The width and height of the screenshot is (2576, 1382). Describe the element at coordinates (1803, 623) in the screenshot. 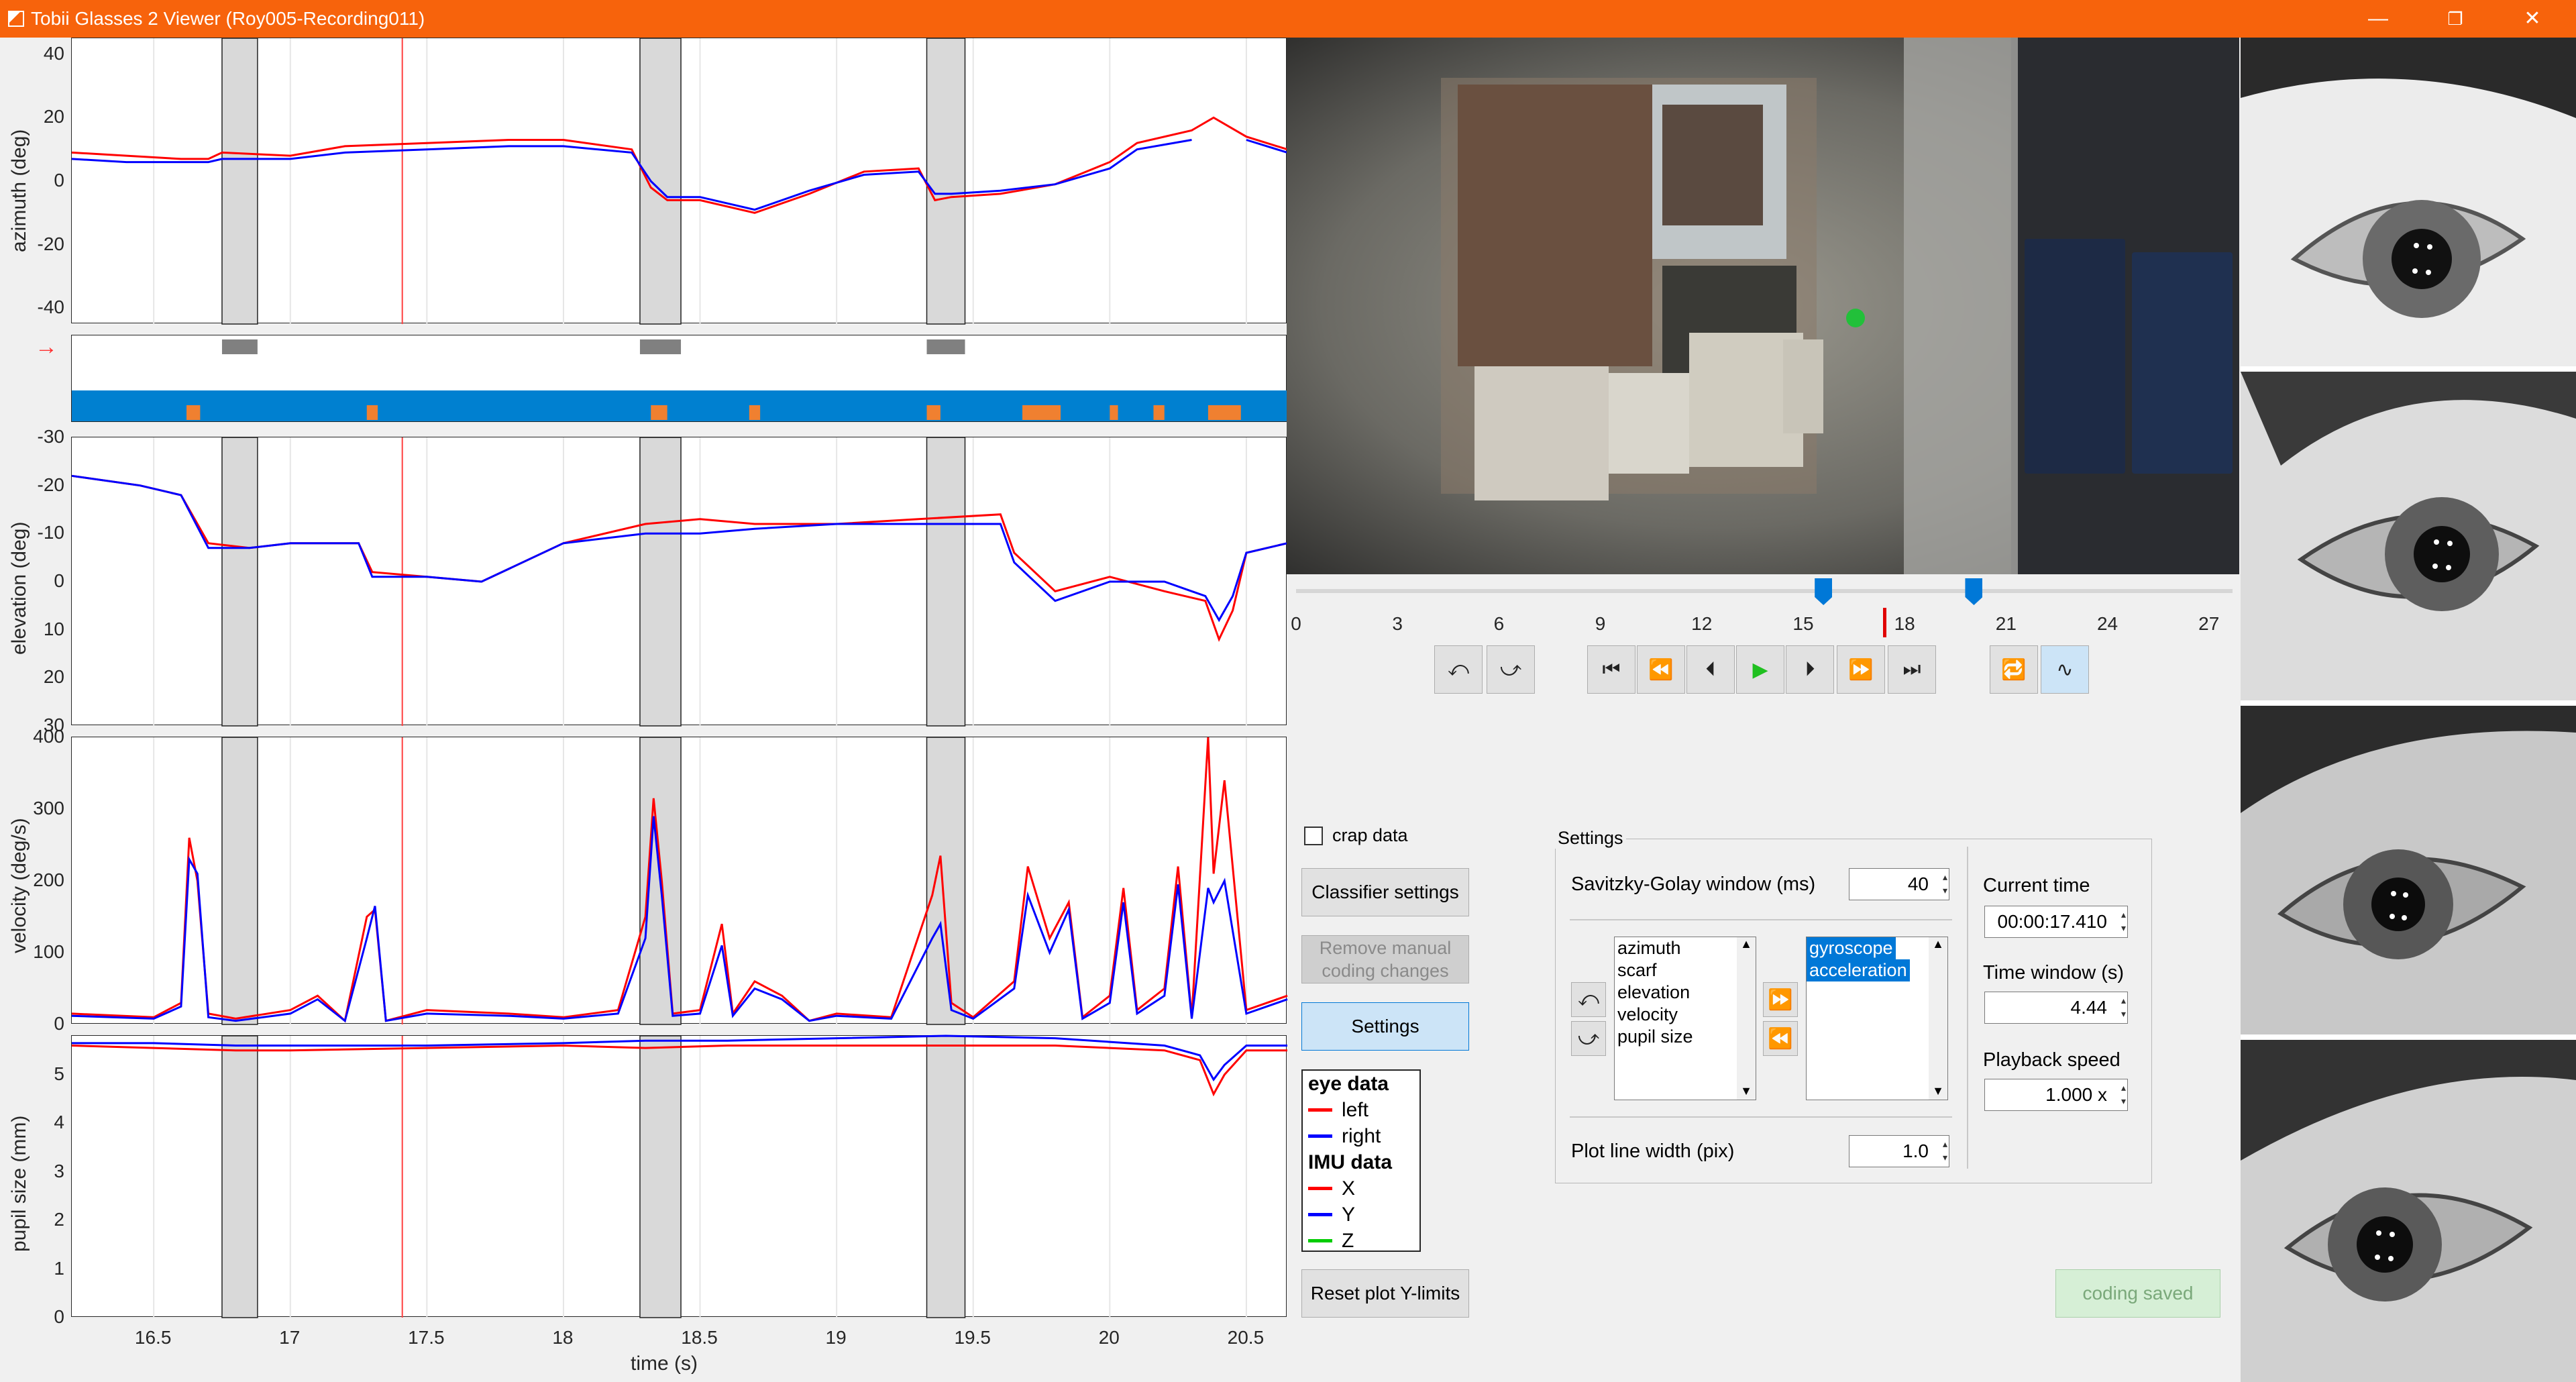

I see `timeline-tick-label: 15` at that location.